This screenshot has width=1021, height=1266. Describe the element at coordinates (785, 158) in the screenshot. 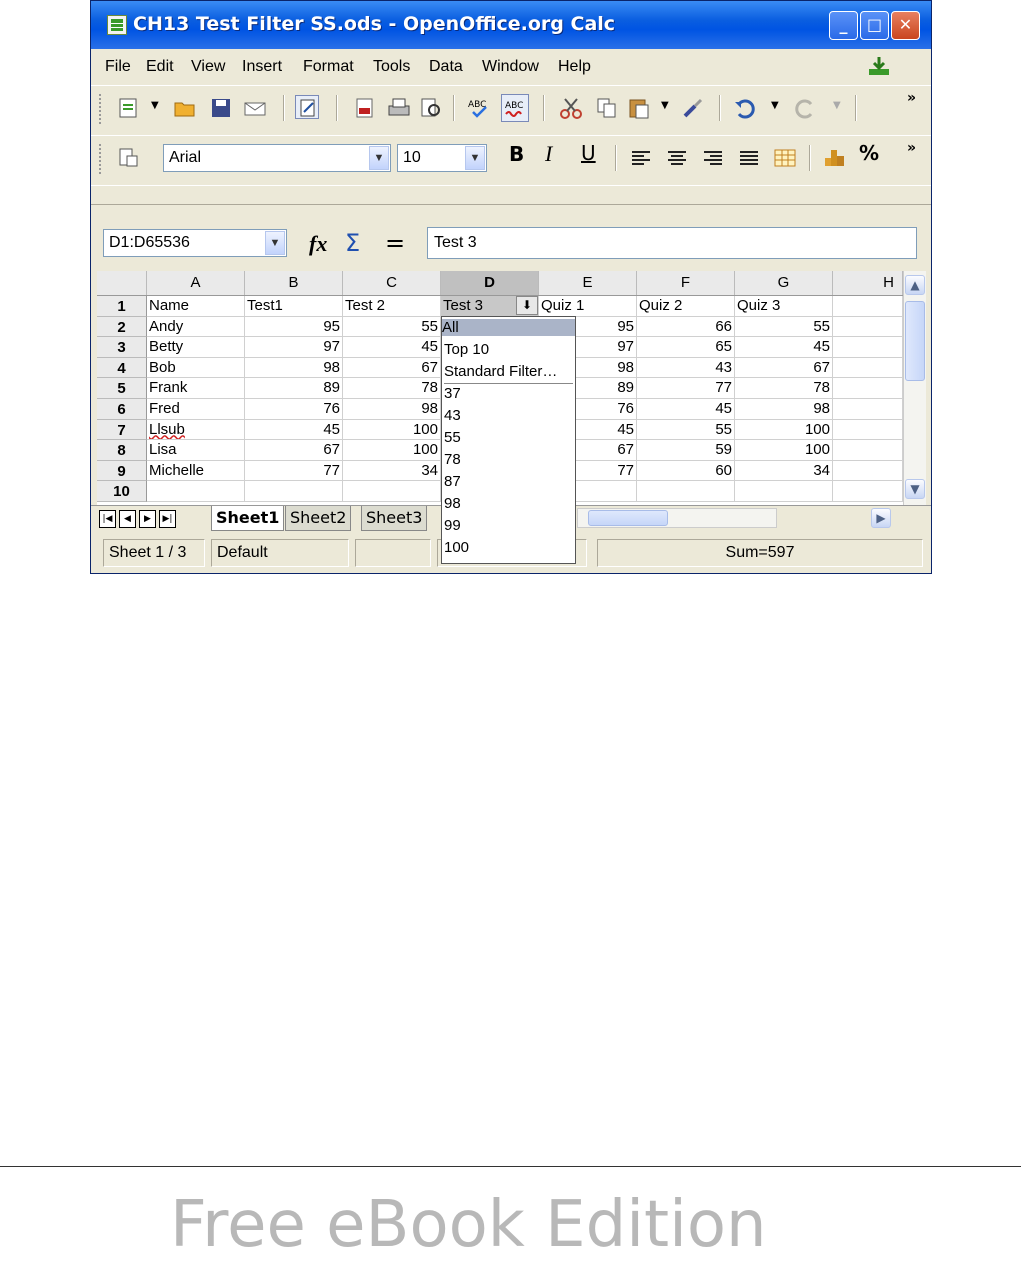

I see `merge-cells-icon` at that location.